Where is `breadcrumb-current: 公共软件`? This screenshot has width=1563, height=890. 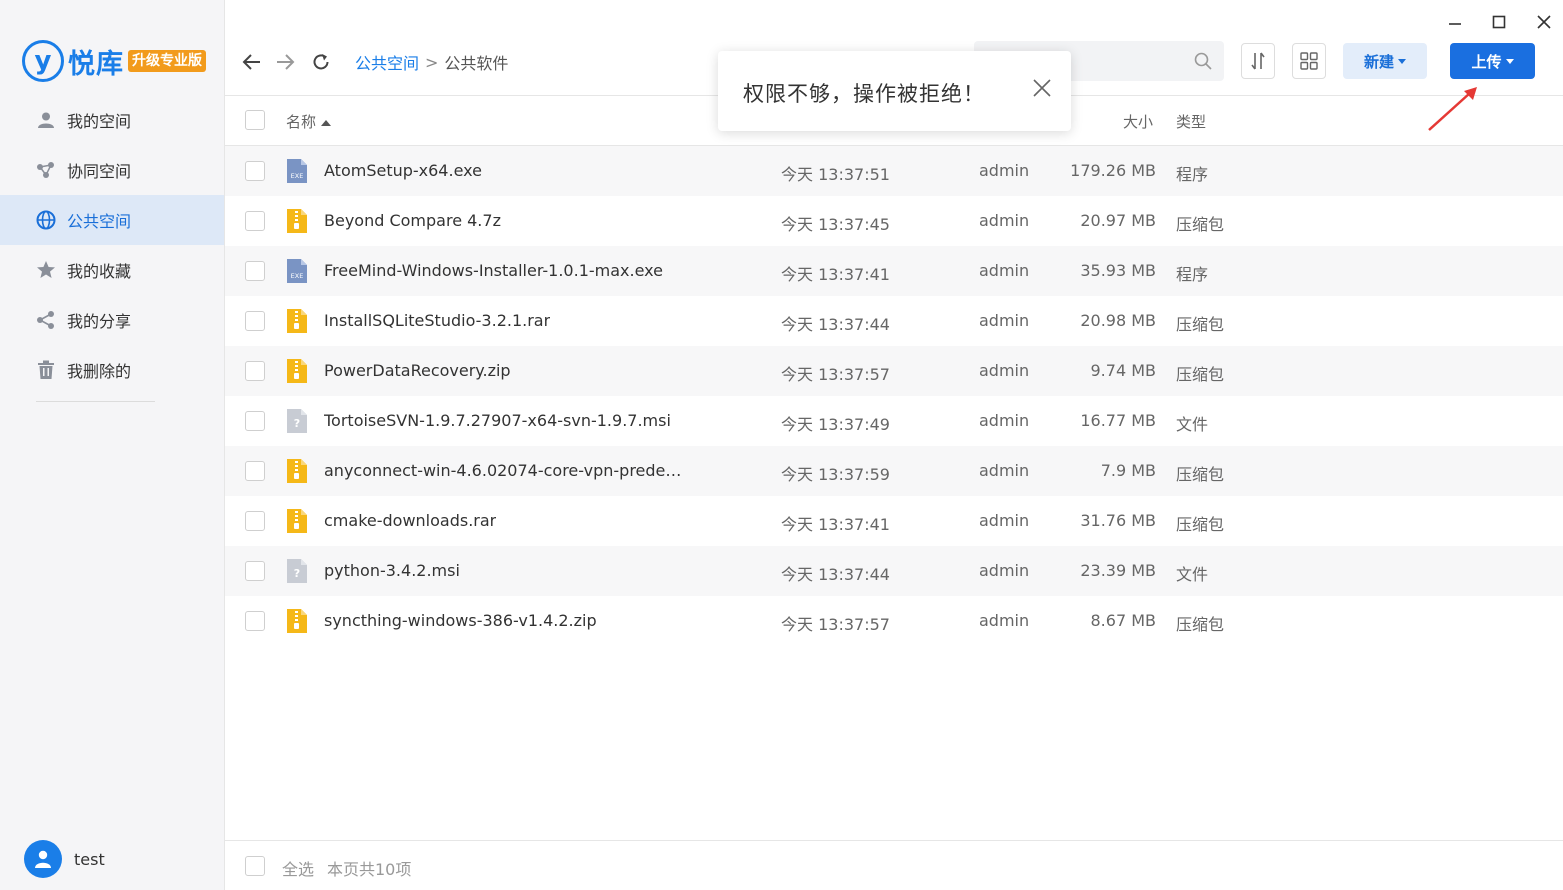
breadcrumb-current: 公共软件 is located at coordinates (476, 63).